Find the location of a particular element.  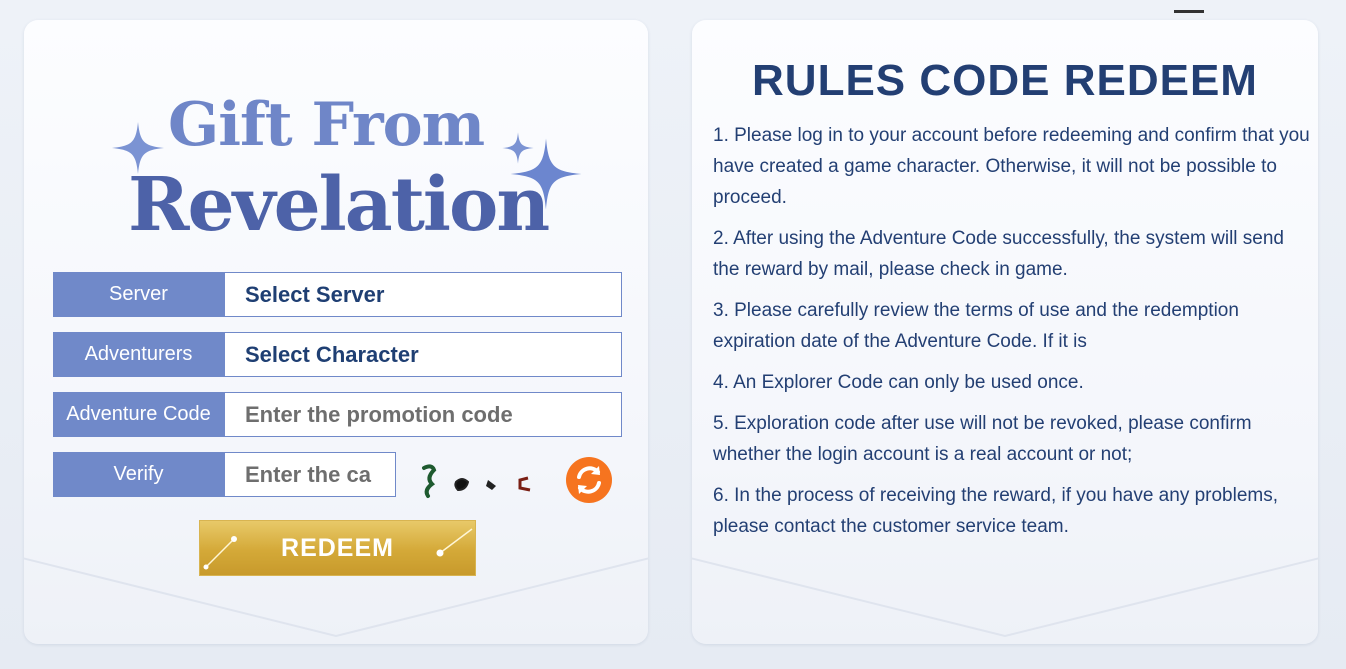

redeem-button: REDEEM is located at coordinates (337, 548).